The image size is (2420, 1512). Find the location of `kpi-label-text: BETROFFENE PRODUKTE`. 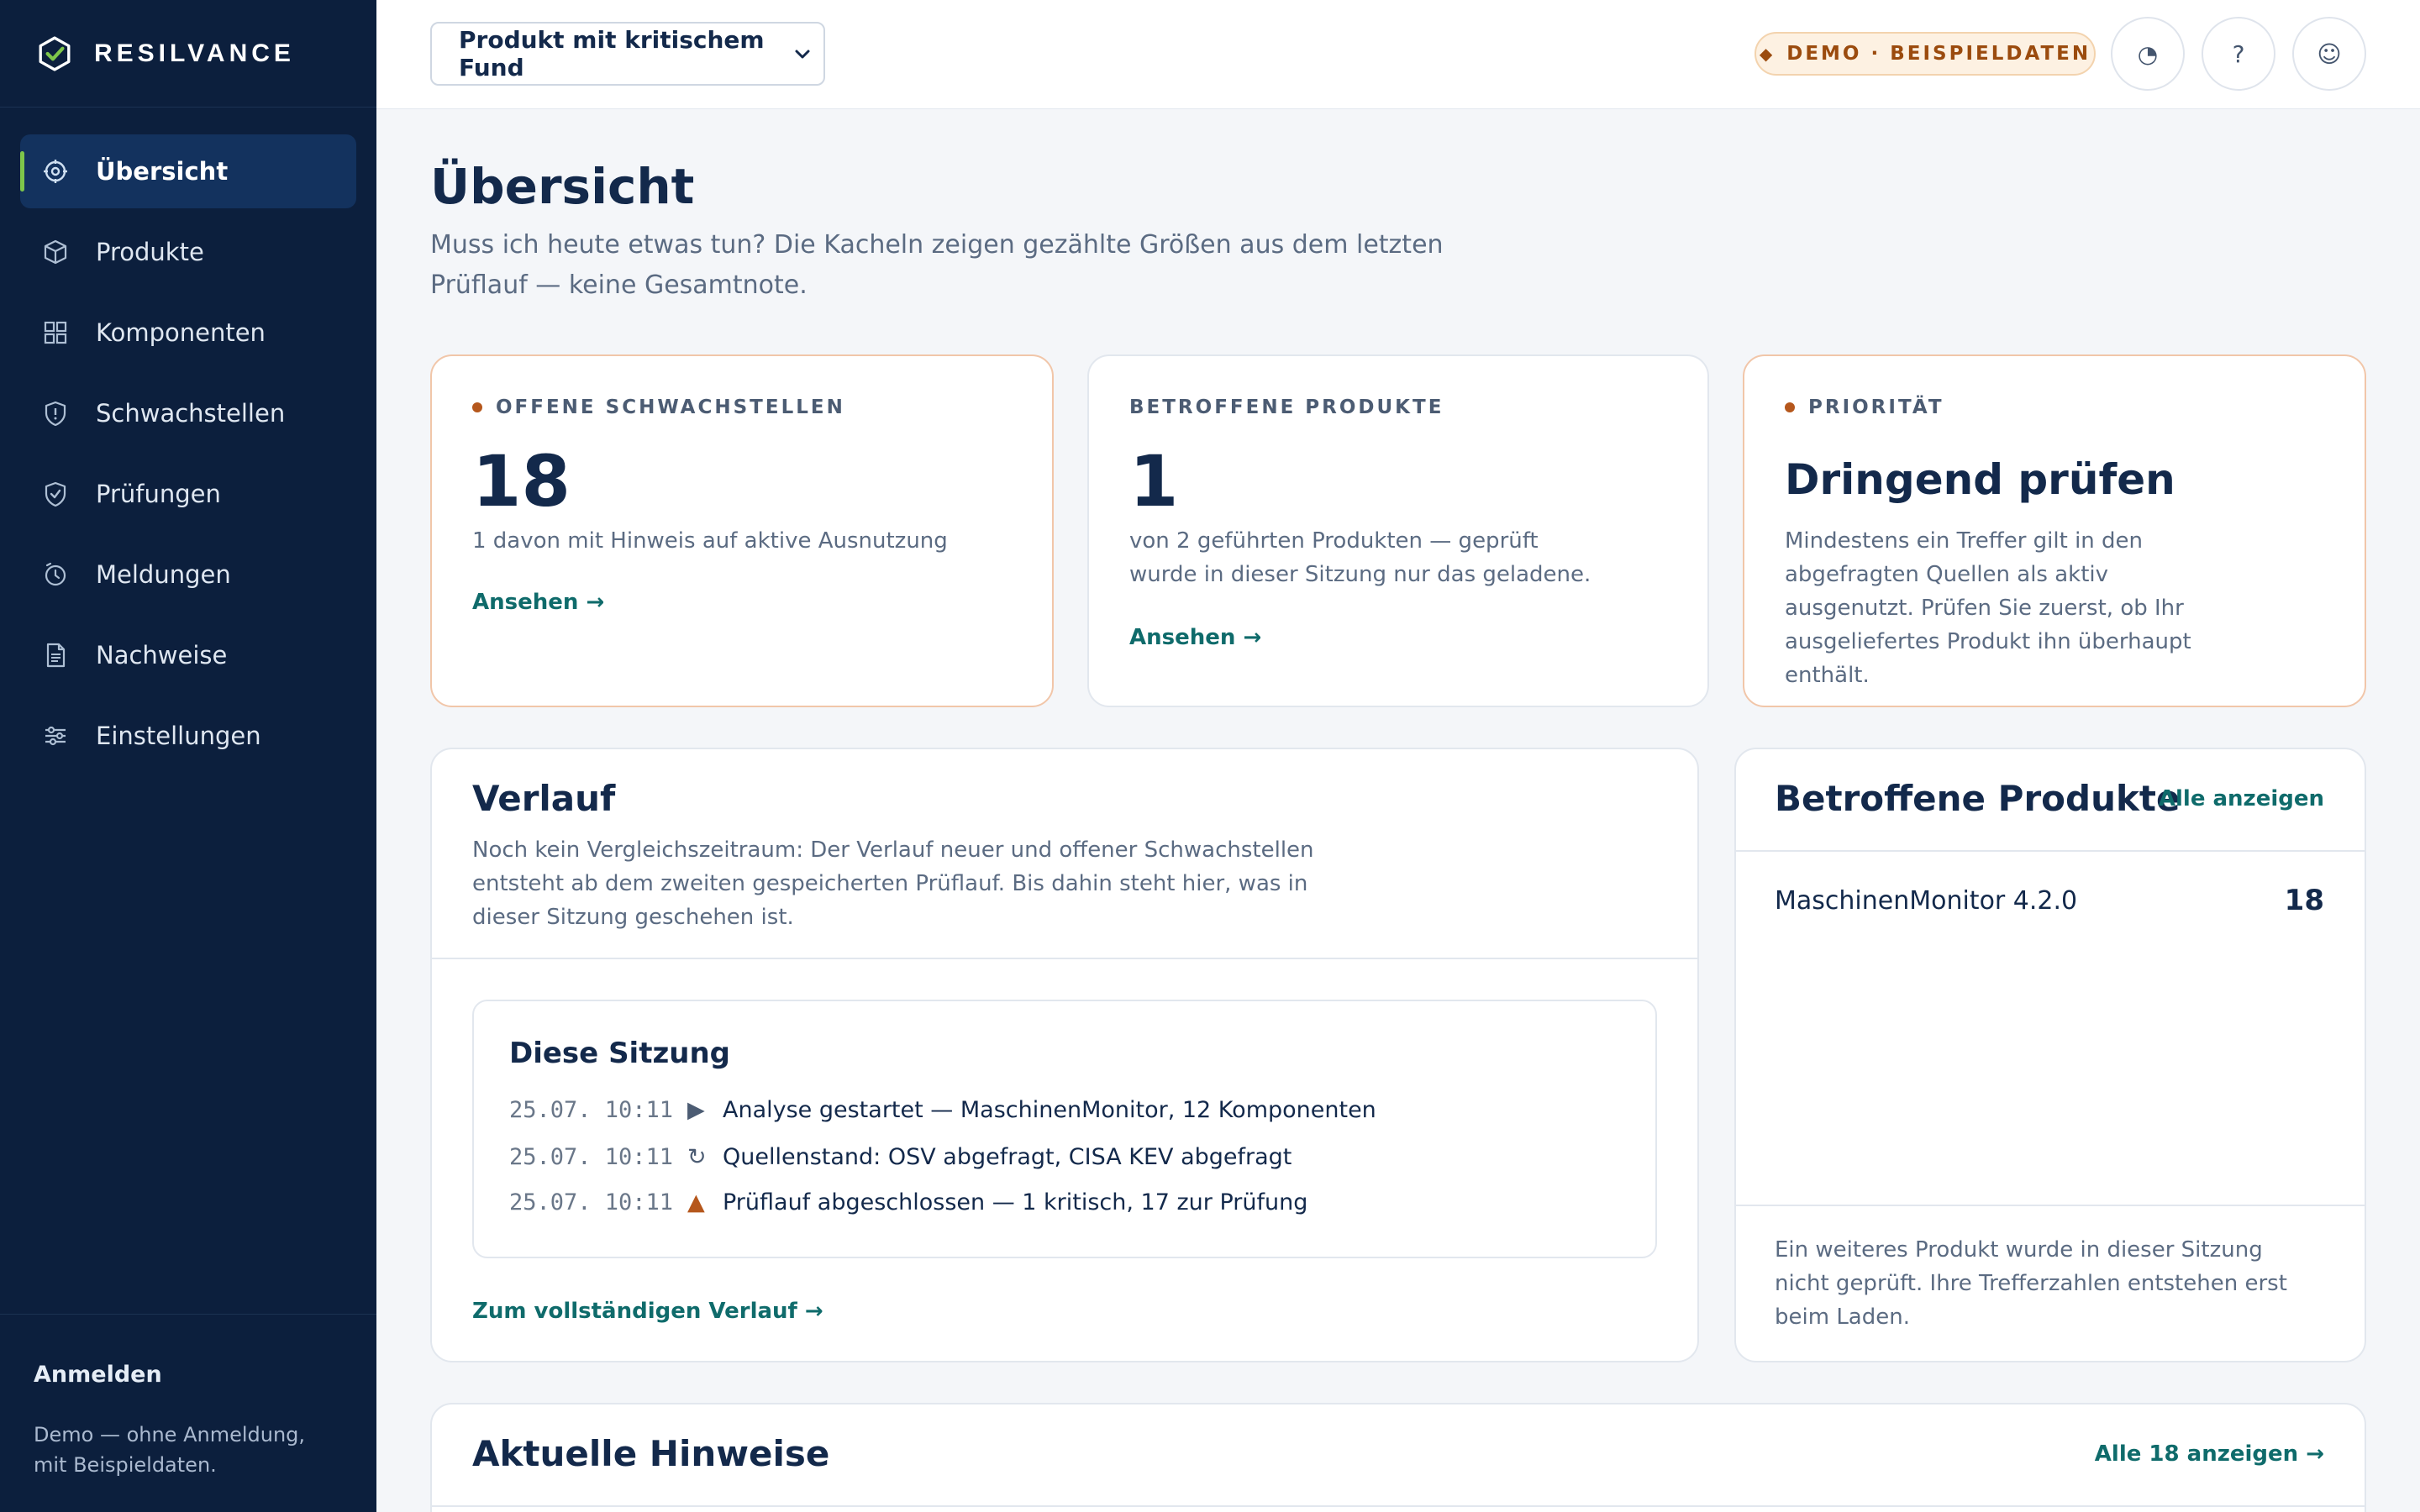

kpi-label-text: BETROFFENE PRODUKTE is located at coordinates (1286, 407).